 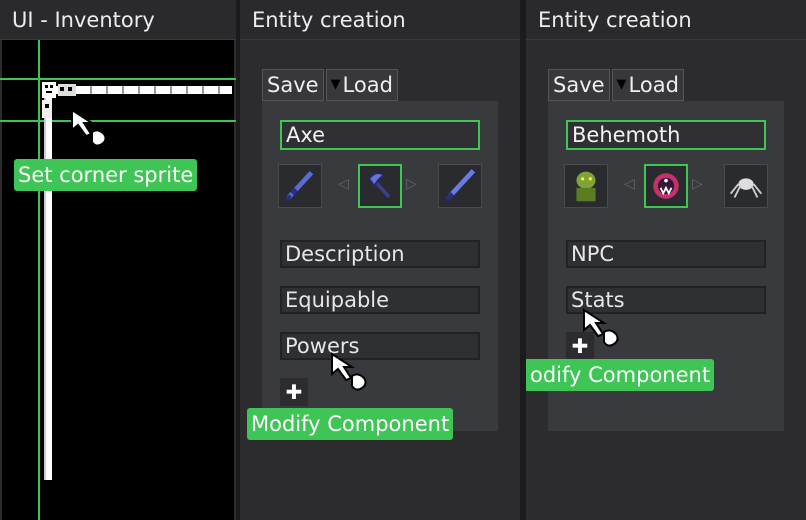 What do you see at coordinates (350, 424) in the screenshot?
I see `modify-component-tooltip: Modify Component` at bounding box center [350, 424].